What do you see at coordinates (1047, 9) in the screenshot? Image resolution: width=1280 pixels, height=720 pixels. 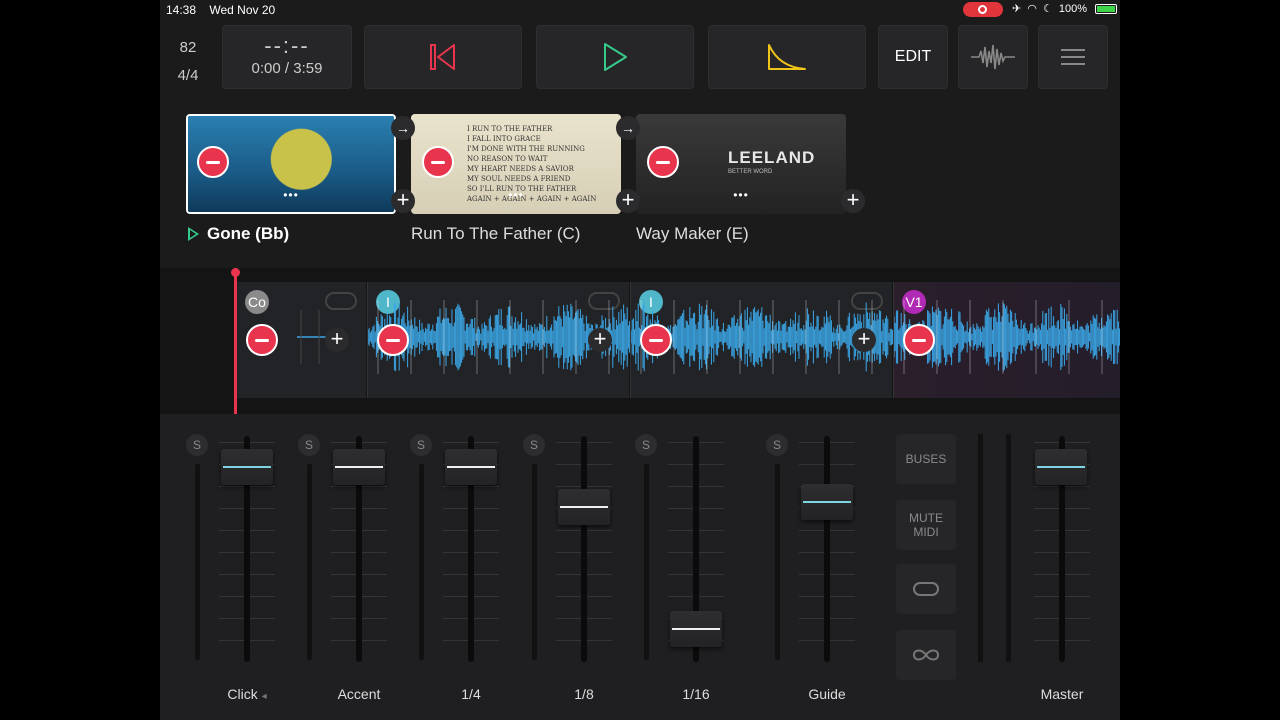 I see `moon-icon: ☾` at bounding box center [1047, 9].